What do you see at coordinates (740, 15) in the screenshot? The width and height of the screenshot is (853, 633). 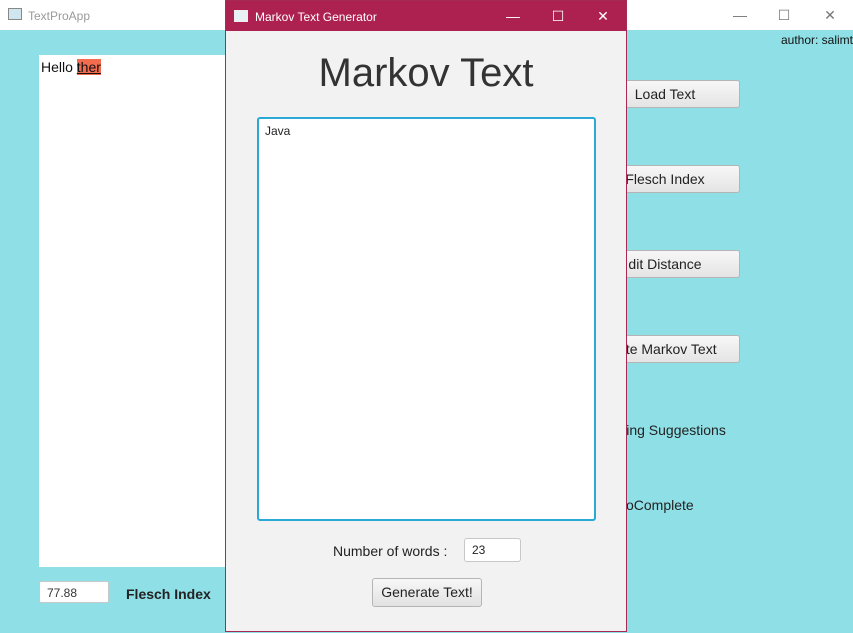 I see `minimize-icon: —` at bounding box center [740, 15].